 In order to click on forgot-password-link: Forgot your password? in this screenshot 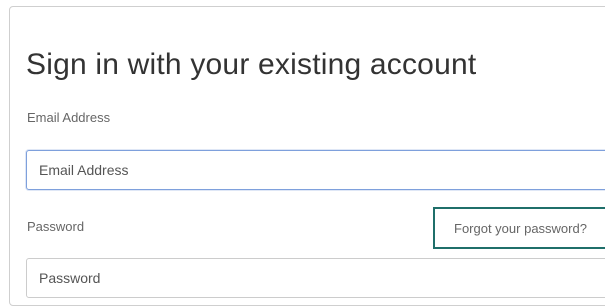, I will do `click(519, 228)`.